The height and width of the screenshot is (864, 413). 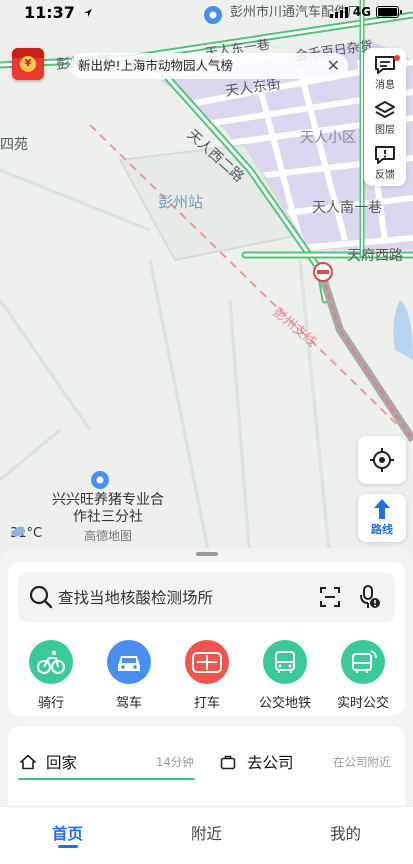 What do you see at coordinates (338, 12) in the screenshot?
I see `signal-icon` at bounding box center [338, 12].